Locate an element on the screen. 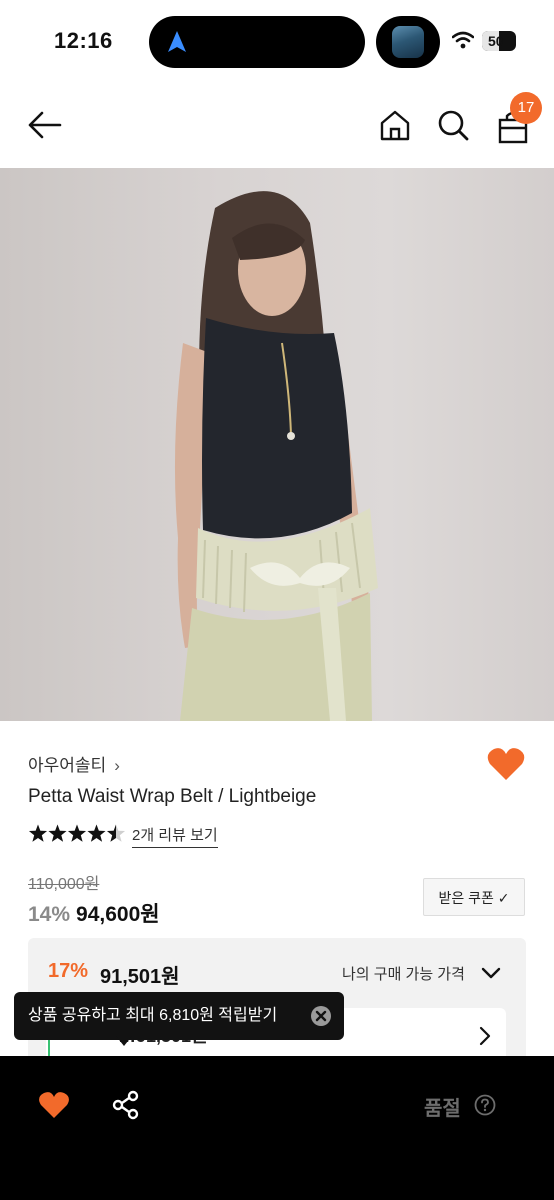 This screenshot has height=1200, width=554. coupon-button: 받은 쿠폰 ✓ is located at coordinates (474, 897).